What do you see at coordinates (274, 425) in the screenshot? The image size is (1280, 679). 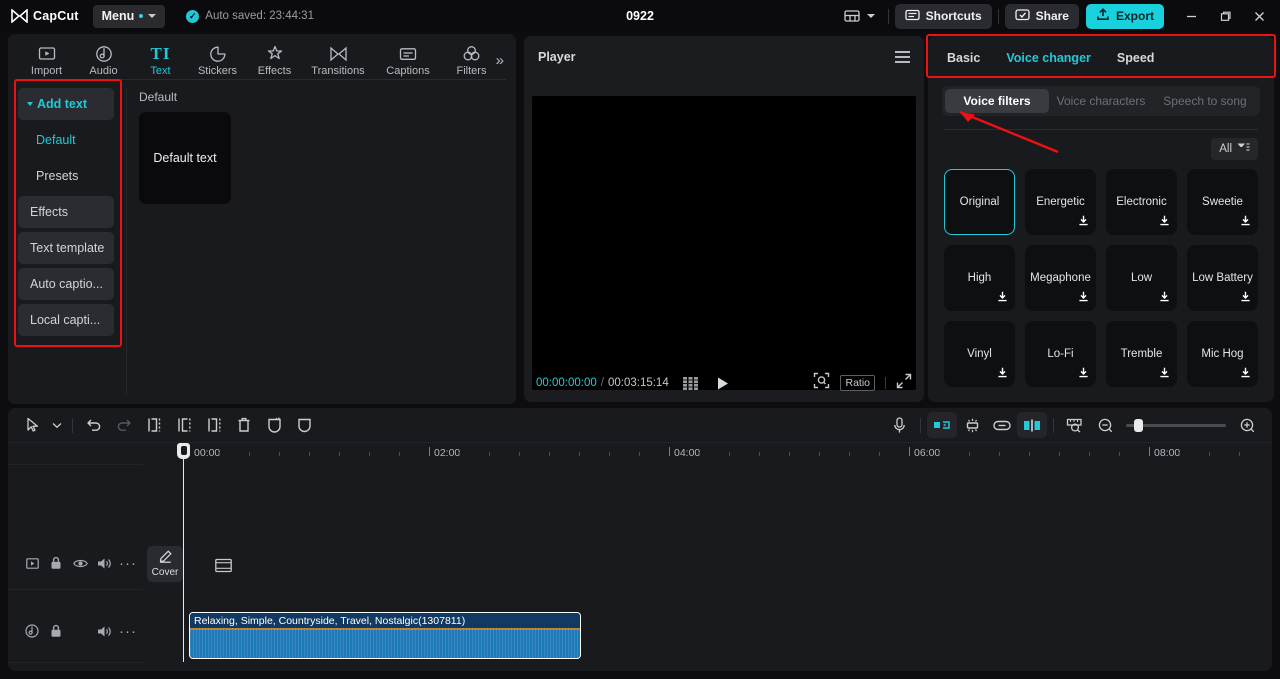 I see `freeze-icon` at bounding box center [274, 425].